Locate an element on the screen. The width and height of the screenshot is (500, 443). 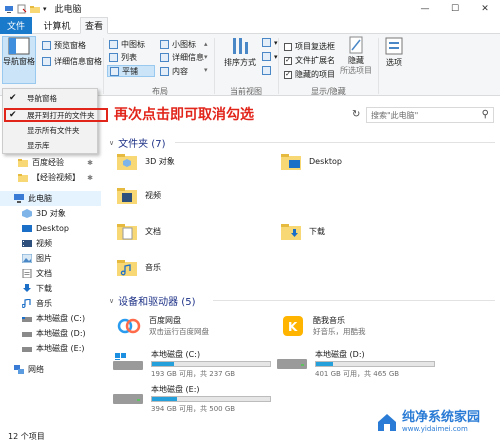
hide-selected-button: 隐藏 所选项目 is located at coordinates (356, 56).